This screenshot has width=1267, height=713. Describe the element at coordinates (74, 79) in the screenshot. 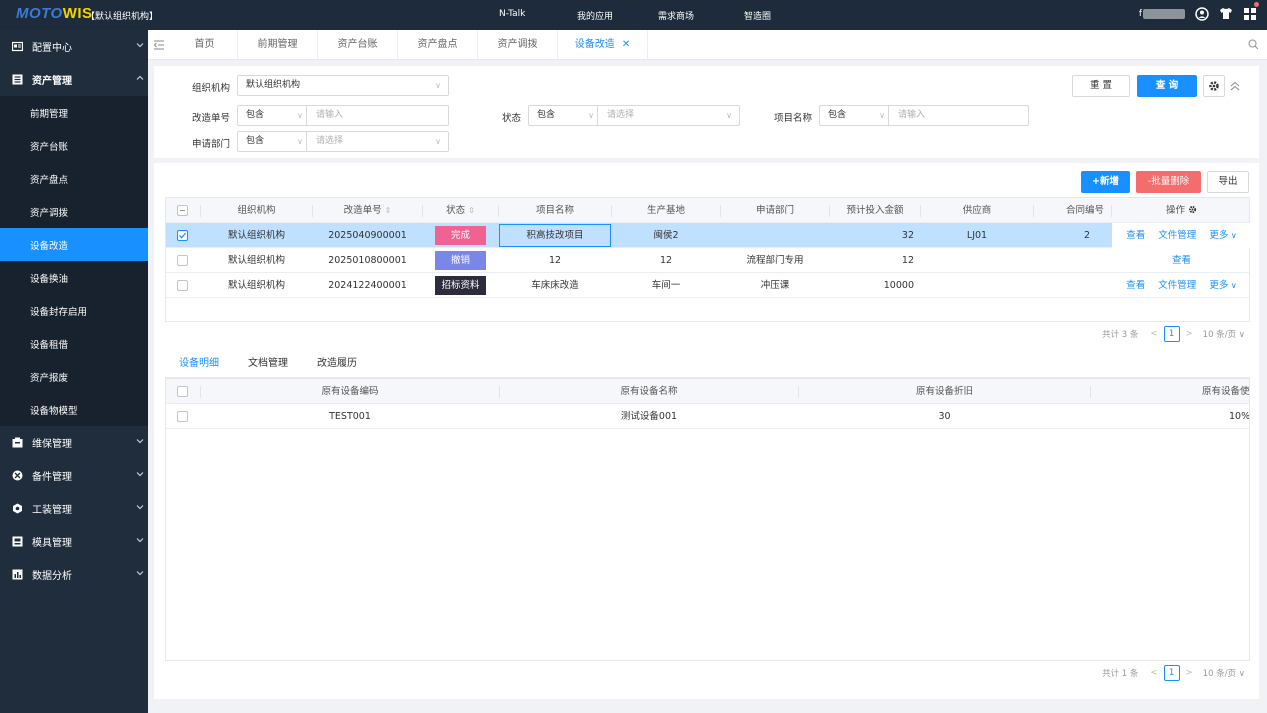

I see `sidebar-group-assets: 资产管理` at that location.